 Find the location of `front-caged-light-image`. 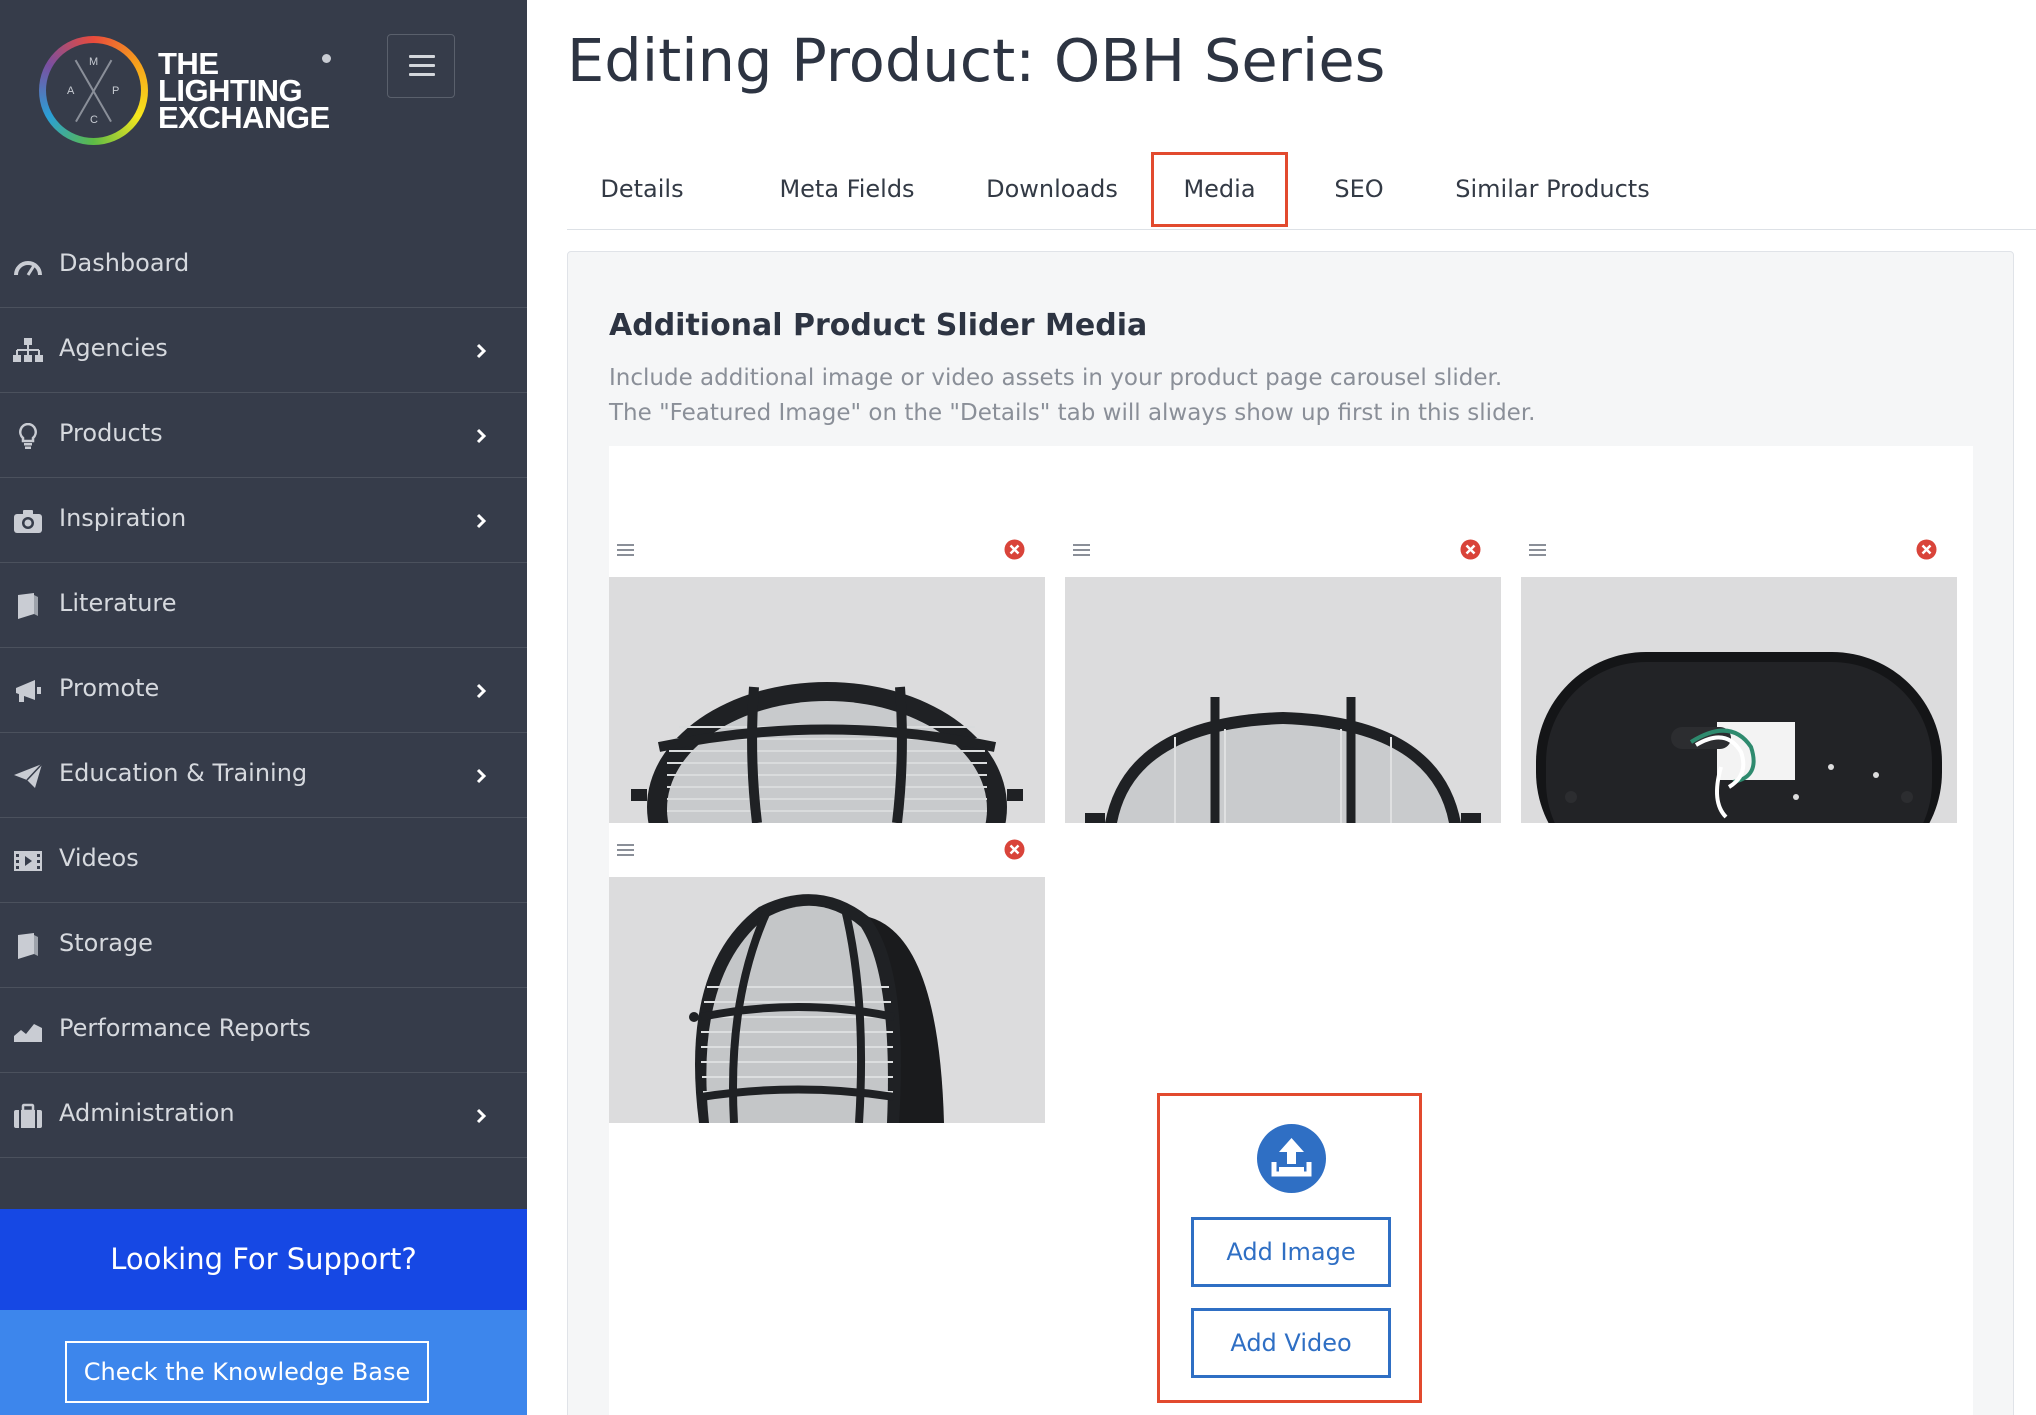

front-caged-light-image is located at coordinates (827, 700).